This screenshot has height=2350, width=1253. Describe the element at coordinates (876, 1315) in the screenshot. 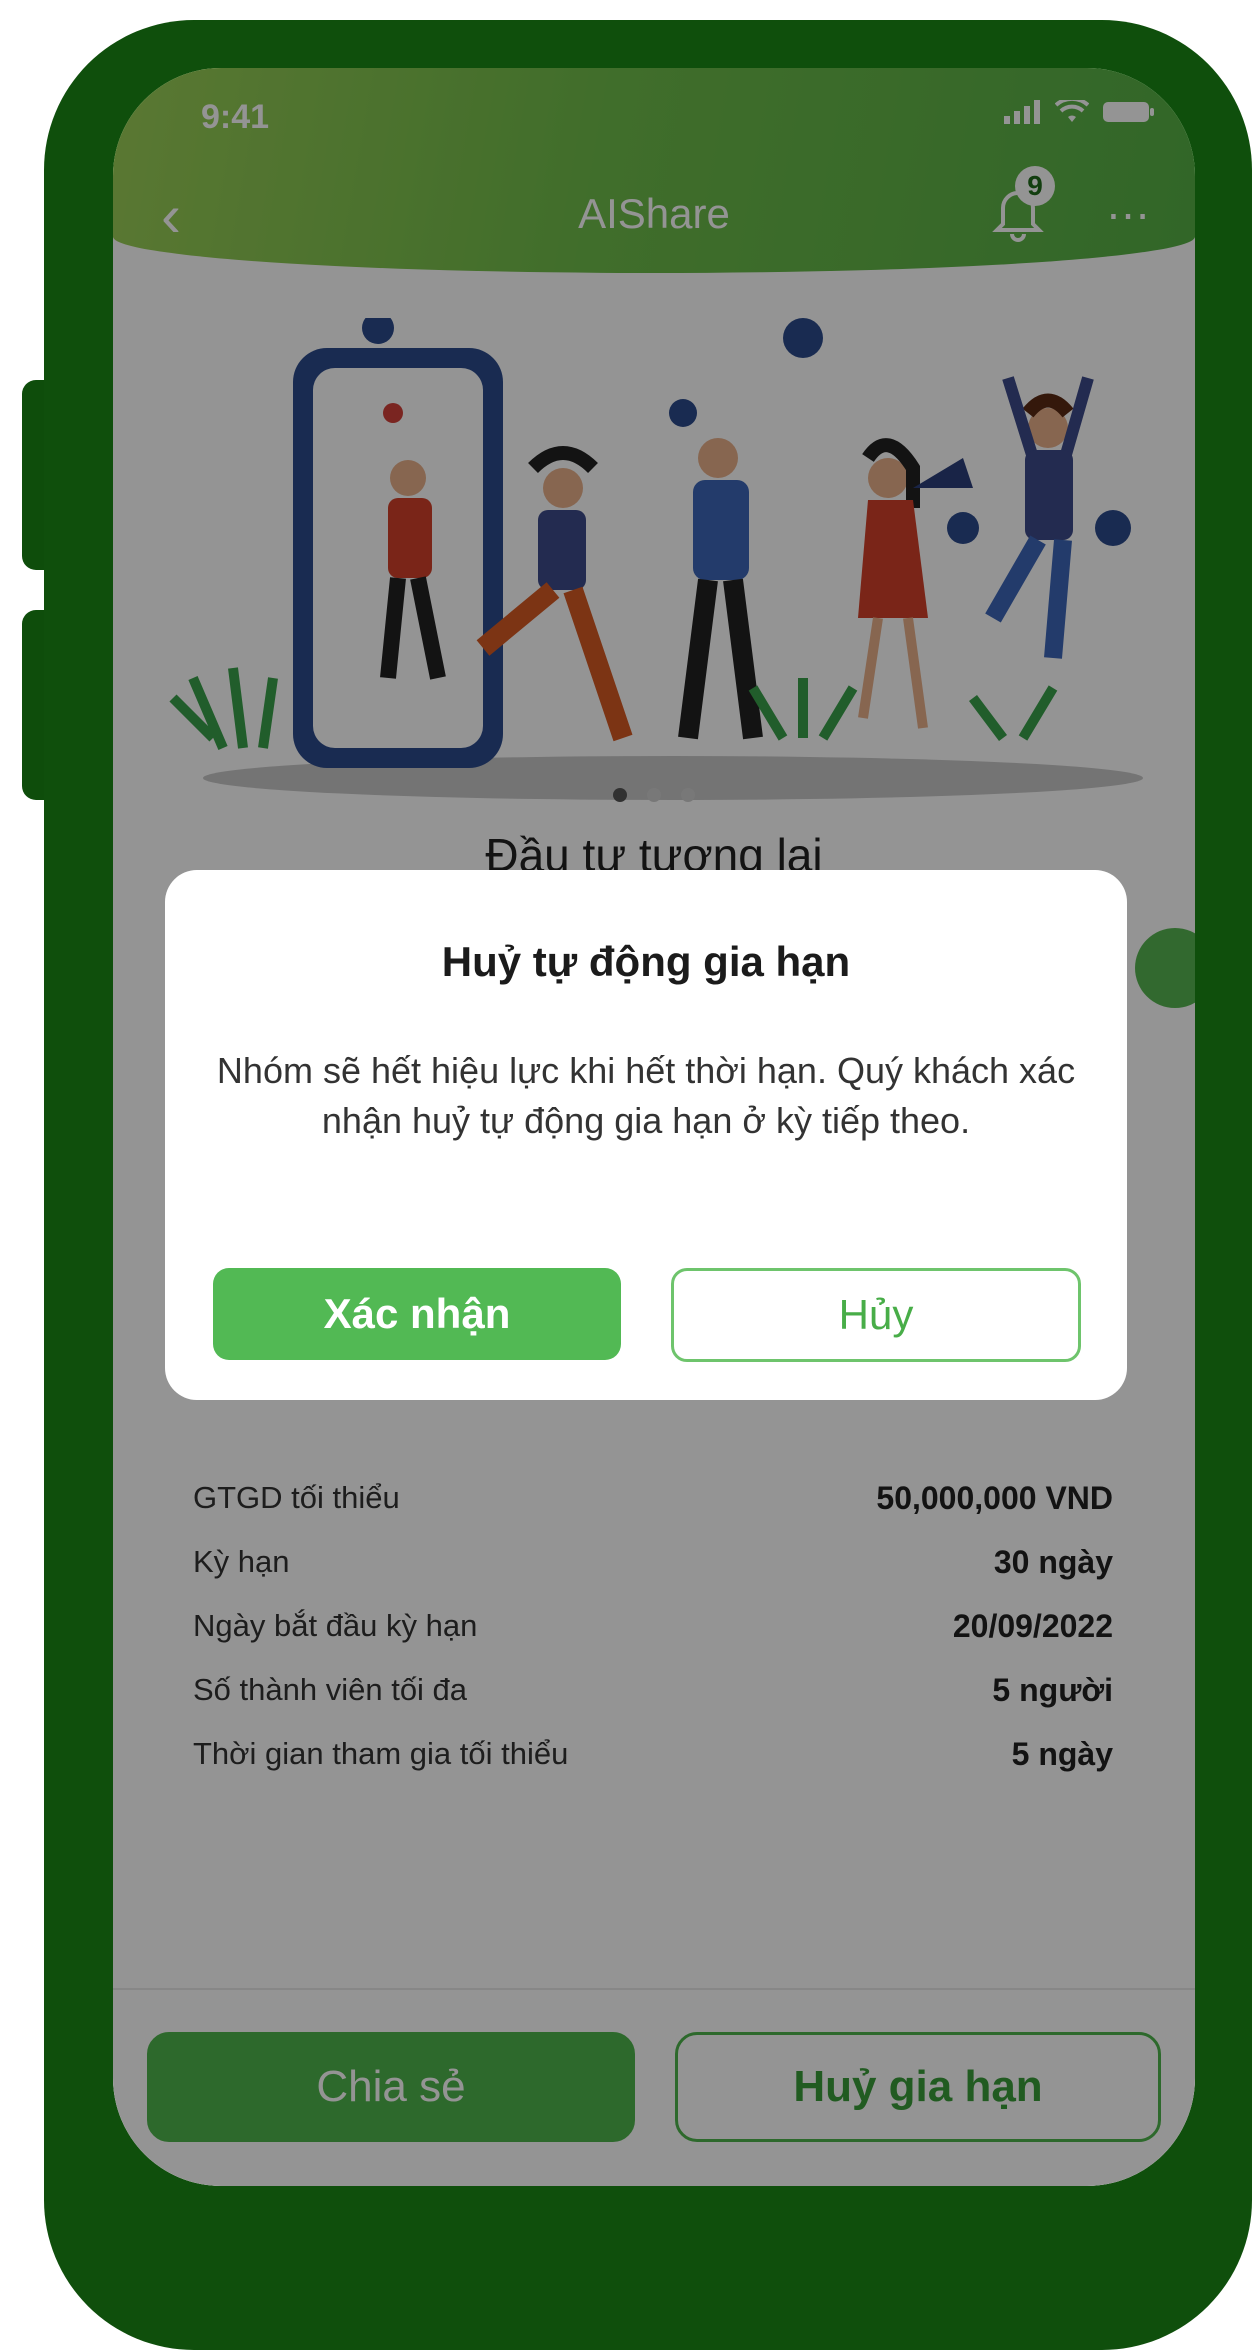

I see `cancel-button: Hủy` at that location.